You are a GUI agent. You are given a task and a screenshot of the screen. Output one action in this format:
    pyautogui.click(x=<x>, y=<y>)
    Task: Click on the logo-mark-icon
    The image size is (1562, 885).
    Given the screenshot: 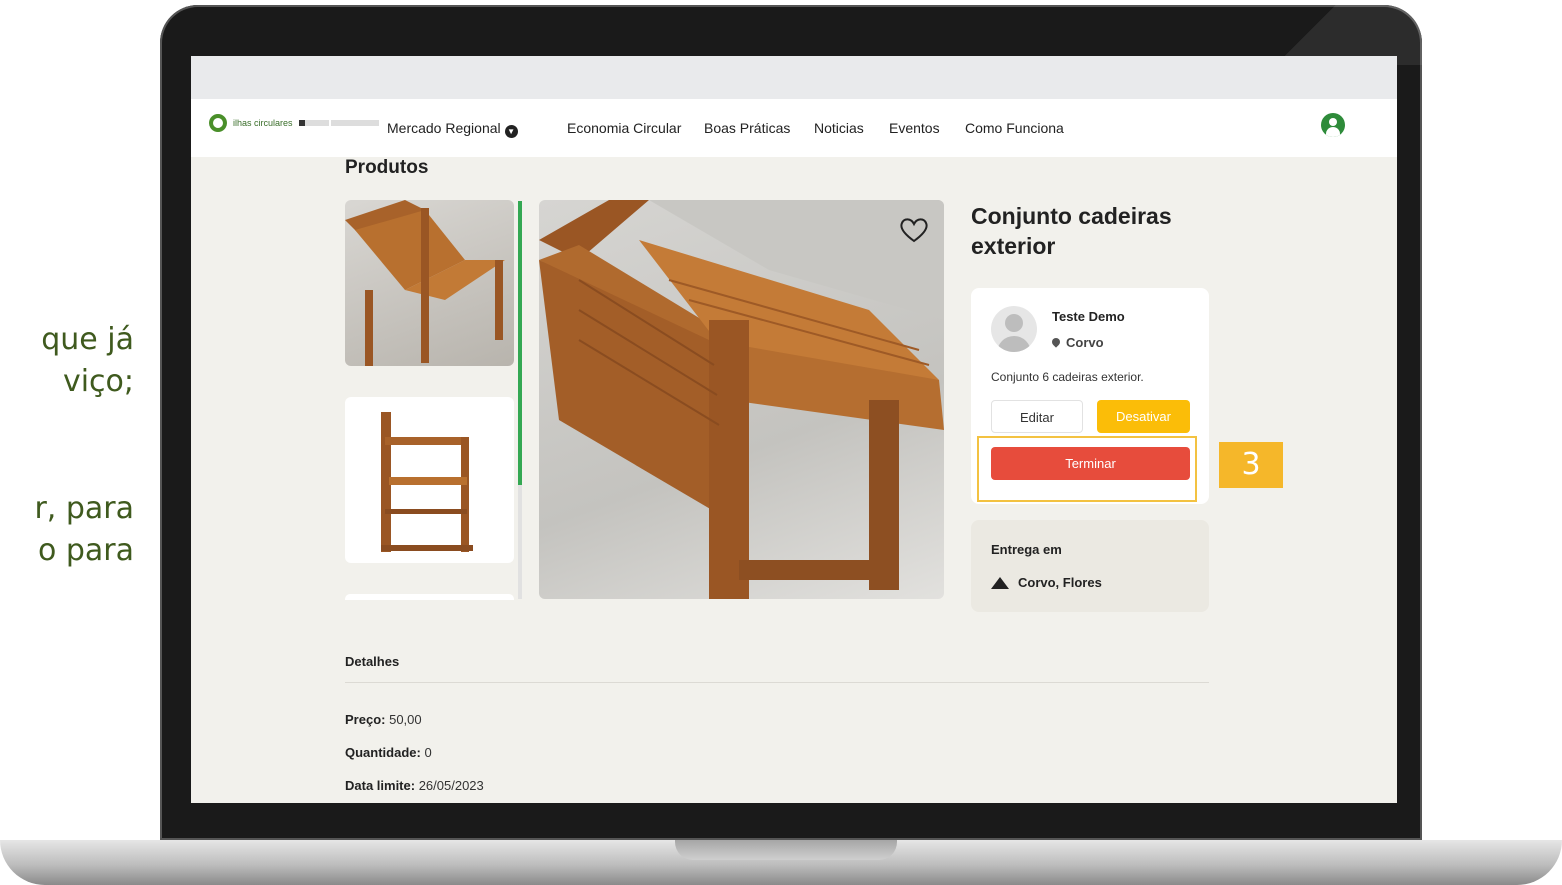 What is the action you would take?
    pyautogui.click(x=218, y=123)
    